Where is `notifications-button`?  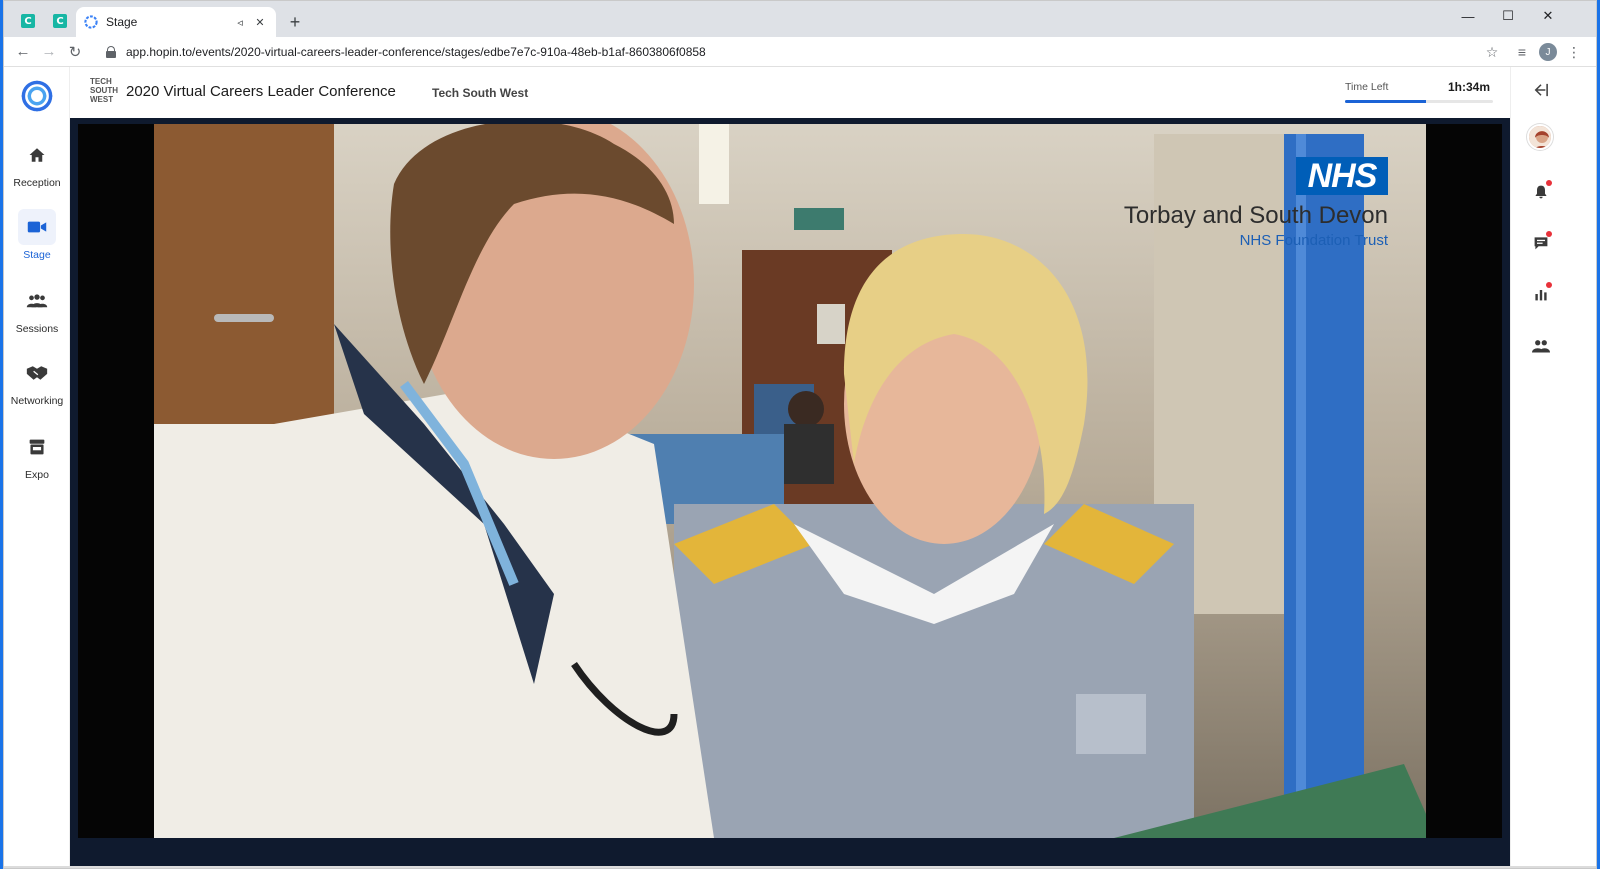 notifications-button is located at coordinates (1541, 192).